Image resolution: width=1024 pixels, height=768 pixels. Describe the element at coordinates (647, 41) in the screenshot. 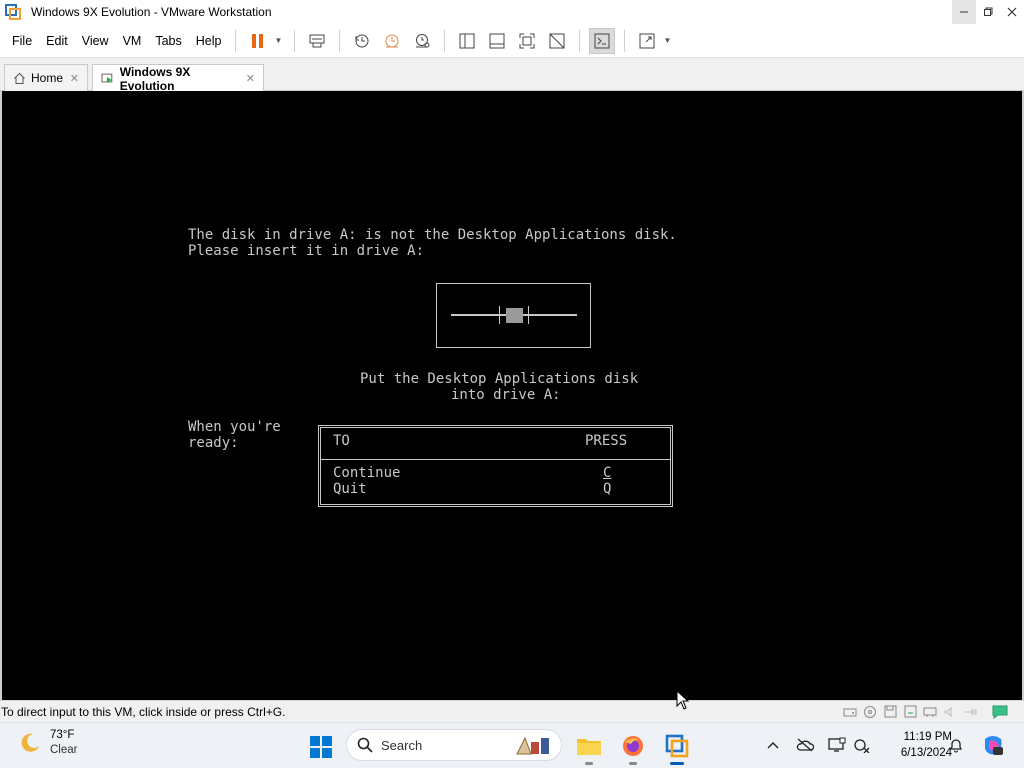

I see `stretch-view-icon` at that location.